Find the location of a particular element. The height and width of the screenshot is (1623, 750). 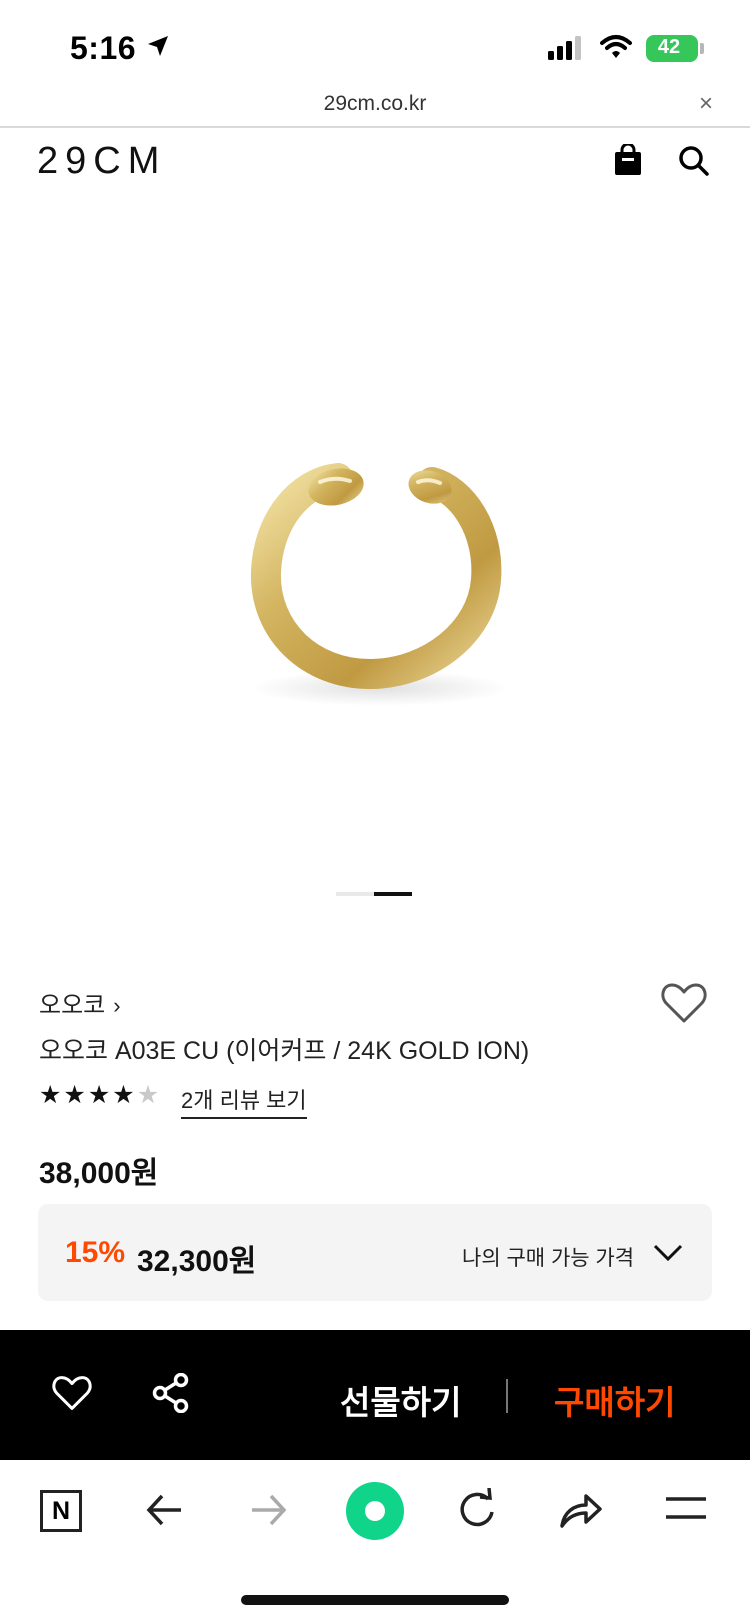

wifi-icon is located at coordinates (616, 49).